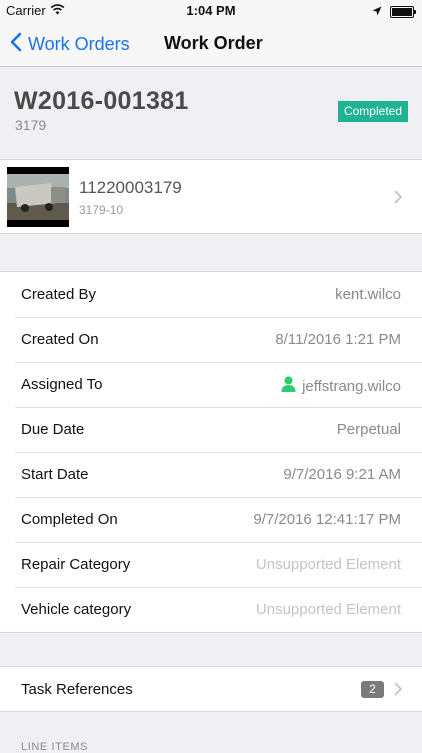 The width and height of the screenshot is (422, 753). What do you see at coordinates (372, 111) in the screenshot?
I see `status-badge: Completed` at bounding box center [372, 111].